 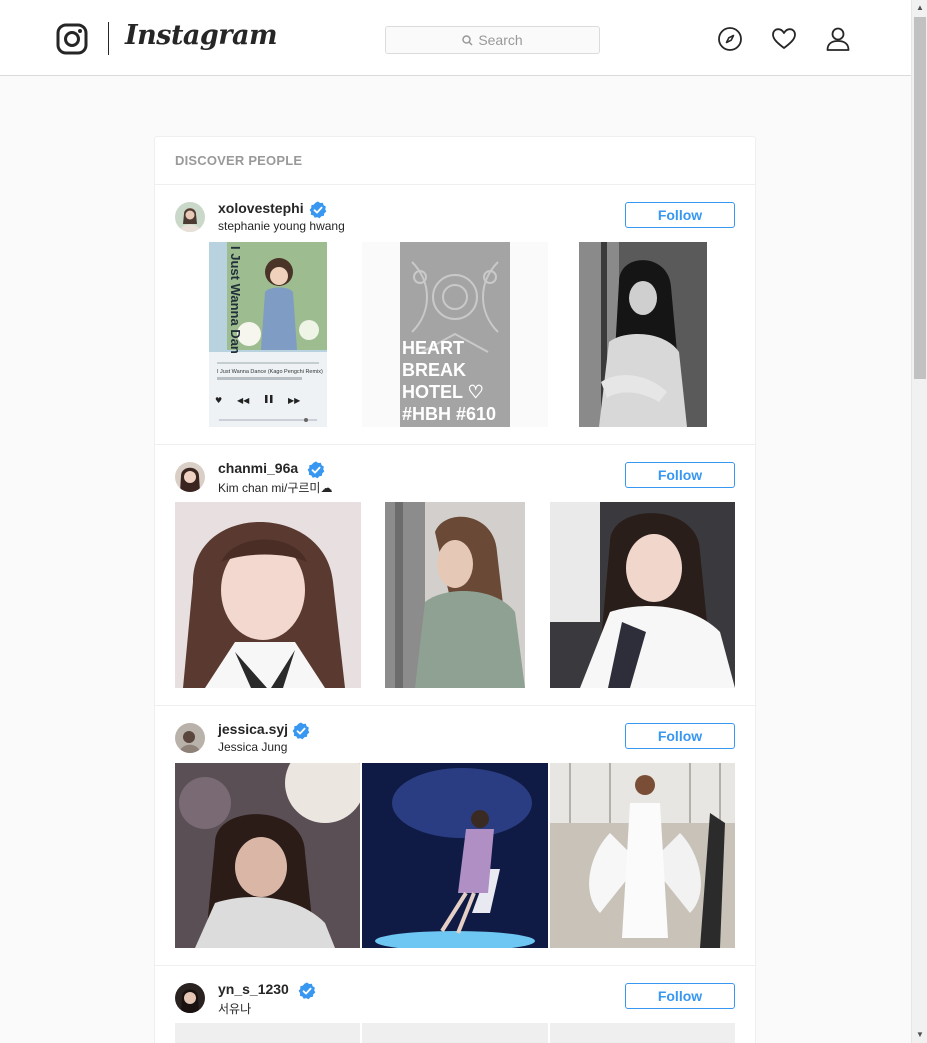 I want to click on full-name: Jessica Jung, so click(x=253, y=747).